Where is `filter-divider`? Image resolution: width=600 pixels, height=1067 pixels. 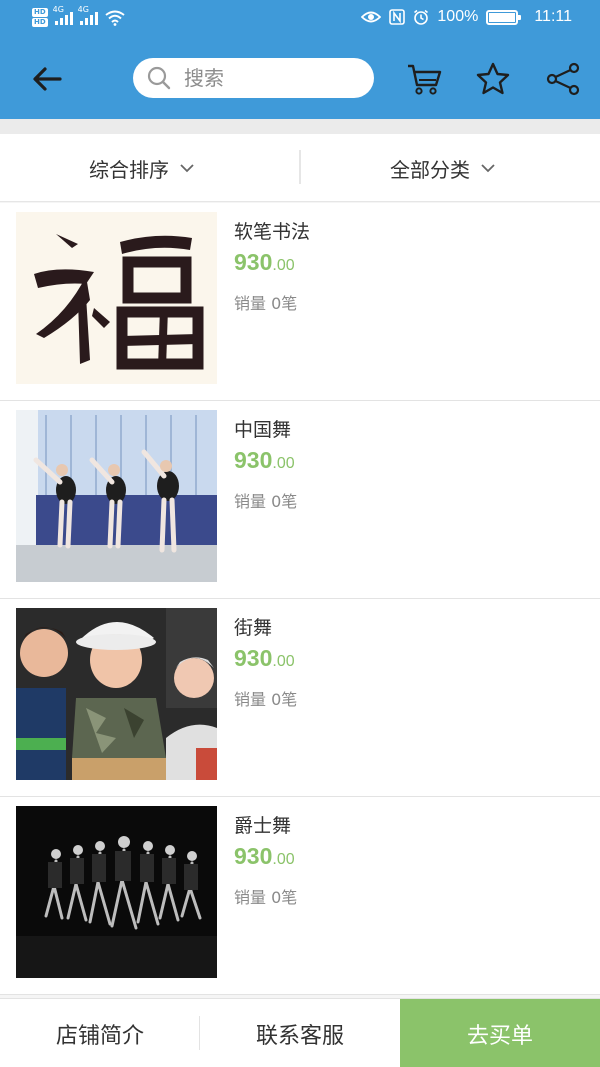 filter-divider is located at coordinates (300, 167).